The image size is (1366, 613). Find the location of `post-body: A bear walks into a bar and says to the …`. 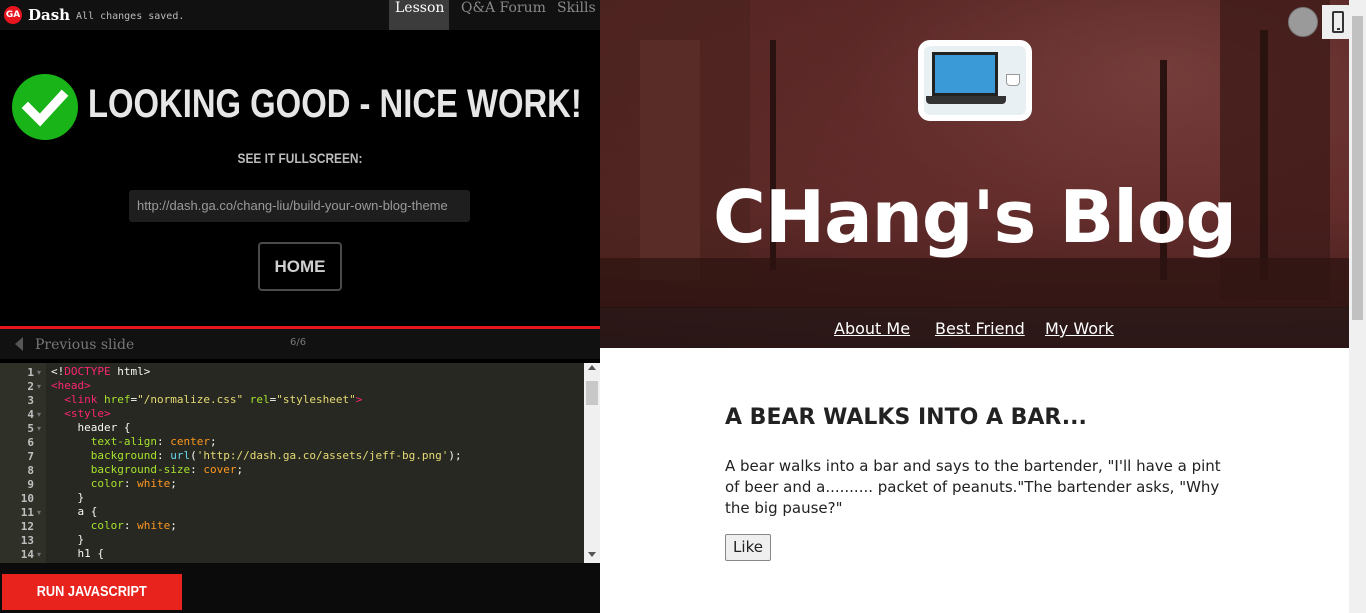

post-body: A bear walks into a bar and says to the … is located at coordinates (973, 487).